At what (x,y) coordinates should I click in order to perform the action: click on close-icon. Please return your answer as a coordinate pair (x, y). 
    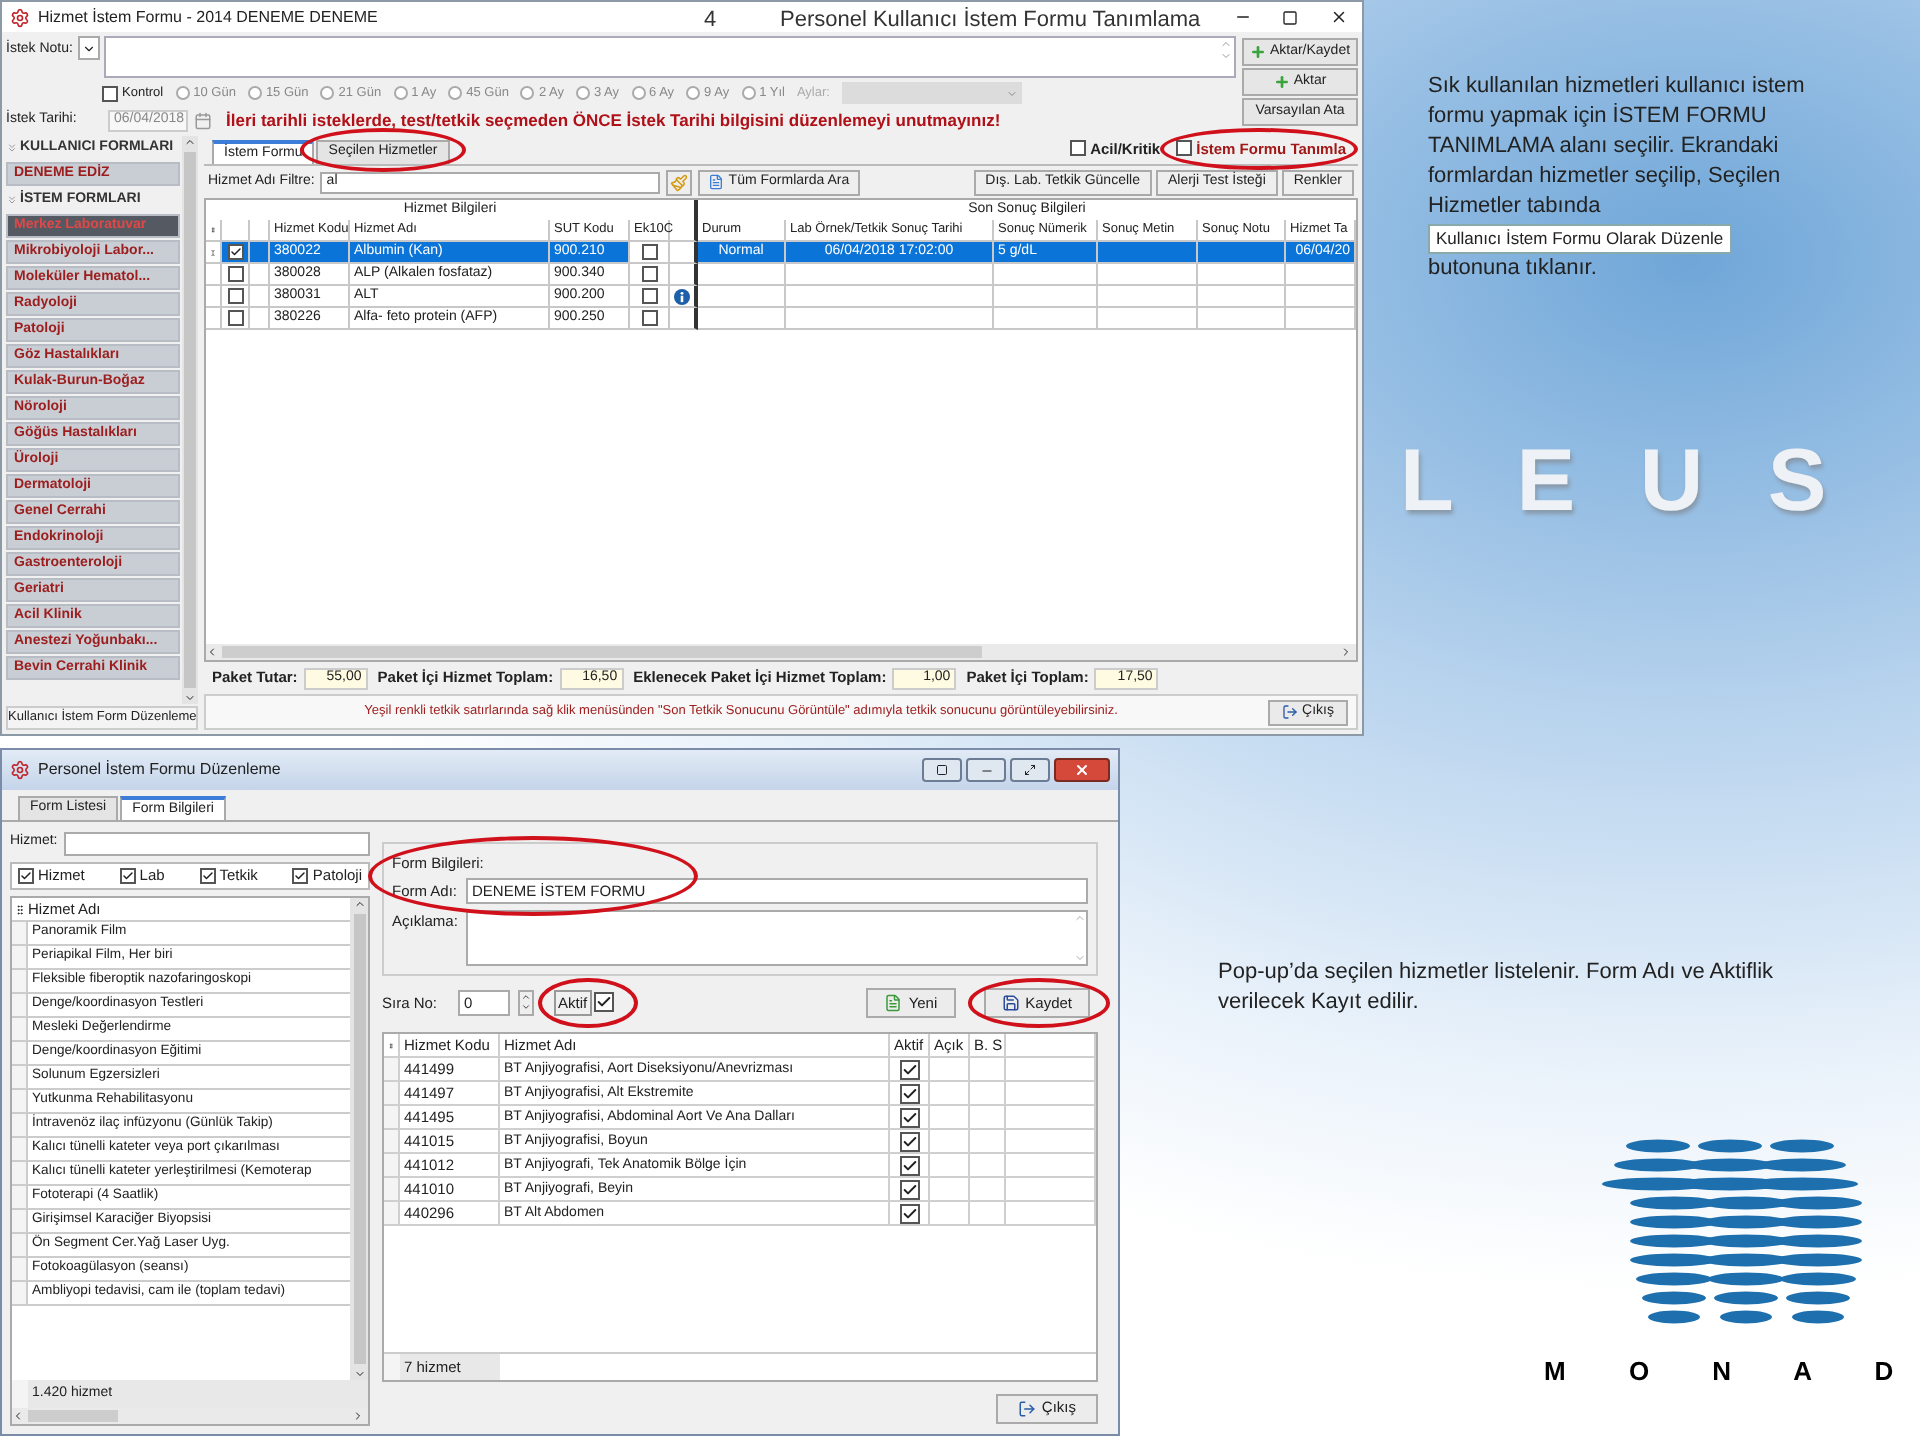
    Looking at the image, I should click on (1338, 17).